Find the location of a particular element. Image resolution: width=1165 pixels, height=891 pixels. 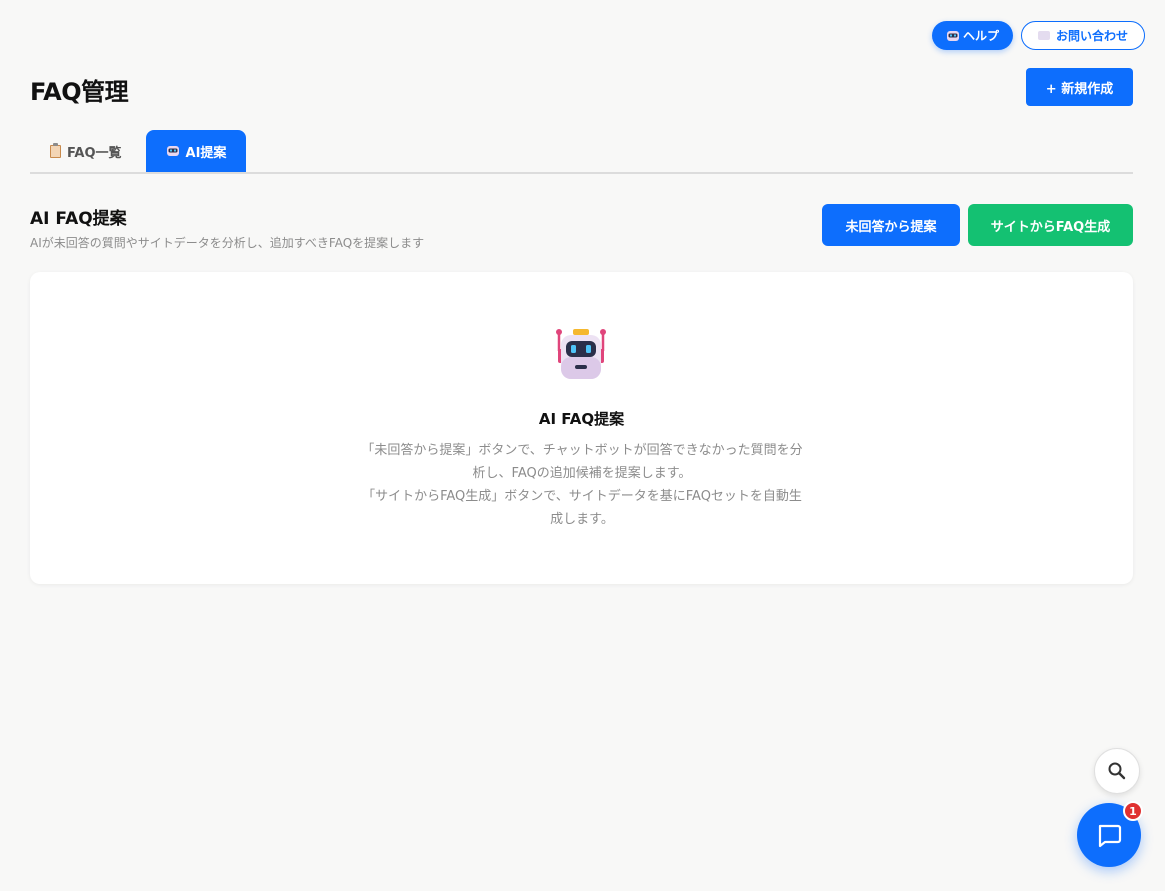

tab-label: FAQ一覧 is located at coordinates (94, 153).